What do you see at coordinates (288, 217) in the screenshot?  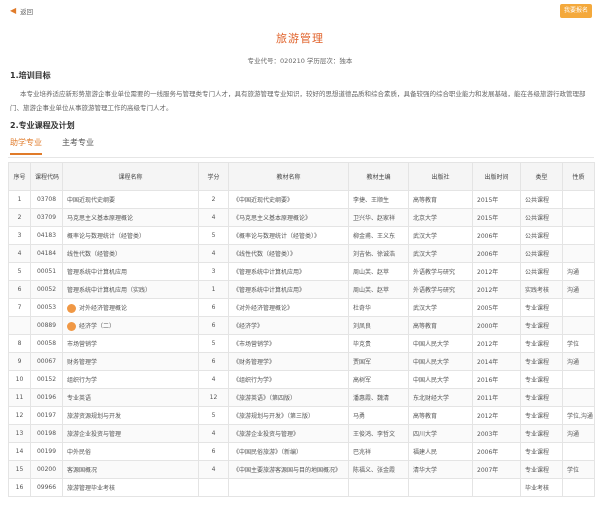 I see `table-cell: 《马克思主义基本原理概论》` at bounding box center [288, 217].